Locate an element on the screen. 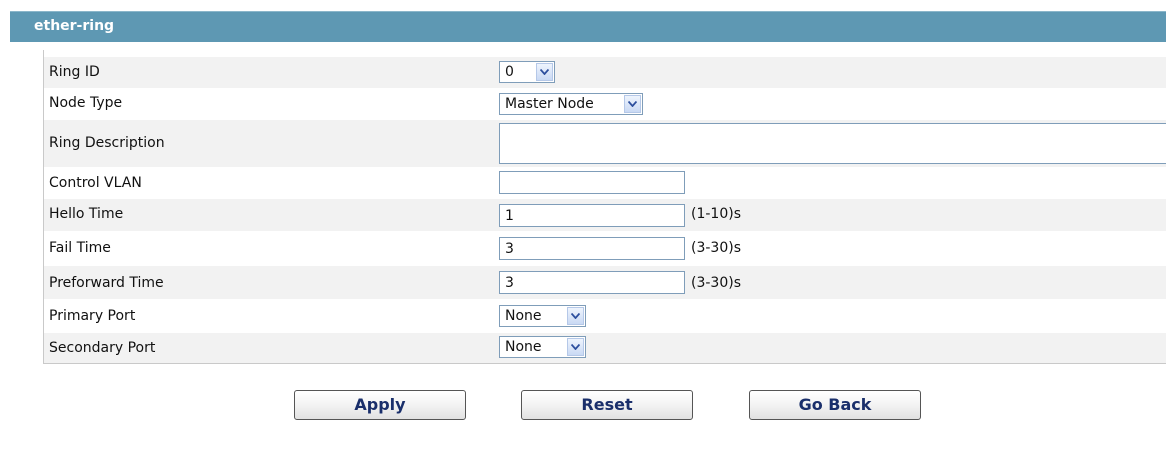 The height and width of the screenshot is (460, 1166). control-vlan-row: Control VLAN is located at coordinates (605, 183).